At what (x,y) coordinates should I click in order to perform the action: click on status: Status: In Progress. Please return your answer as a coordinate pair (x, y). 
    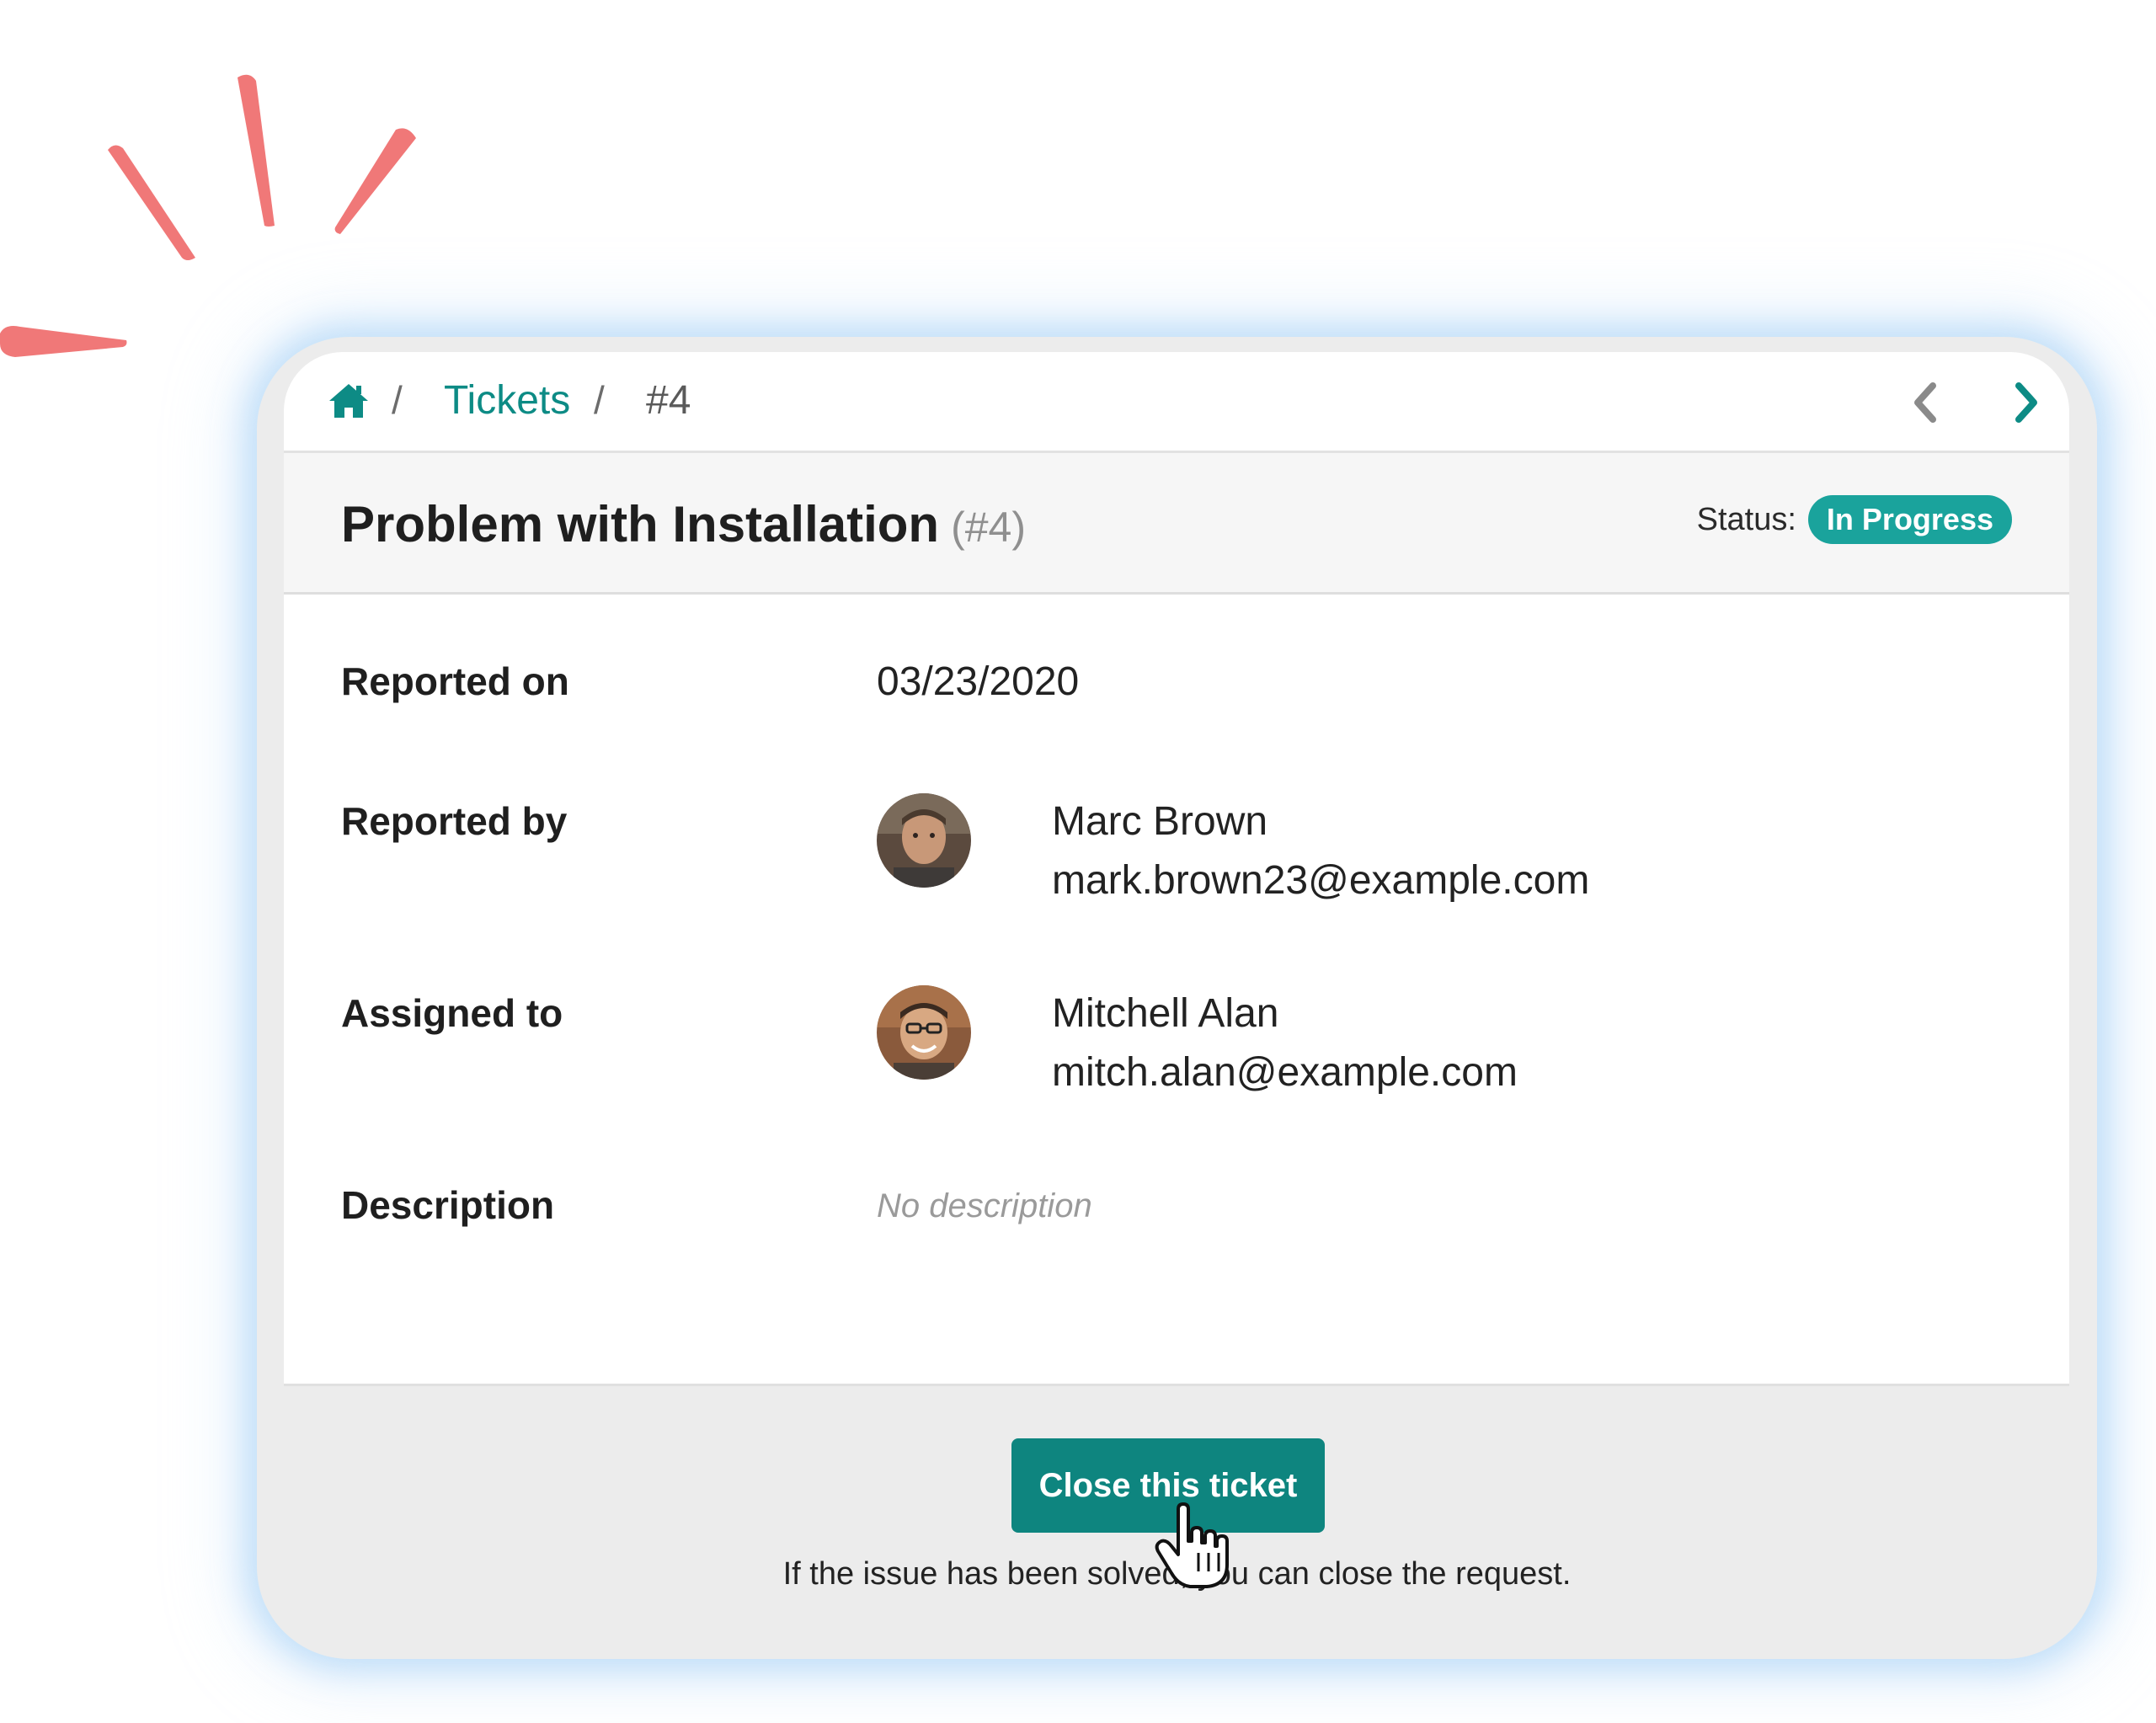
    Looking at the image, I should click on (1855, 519).